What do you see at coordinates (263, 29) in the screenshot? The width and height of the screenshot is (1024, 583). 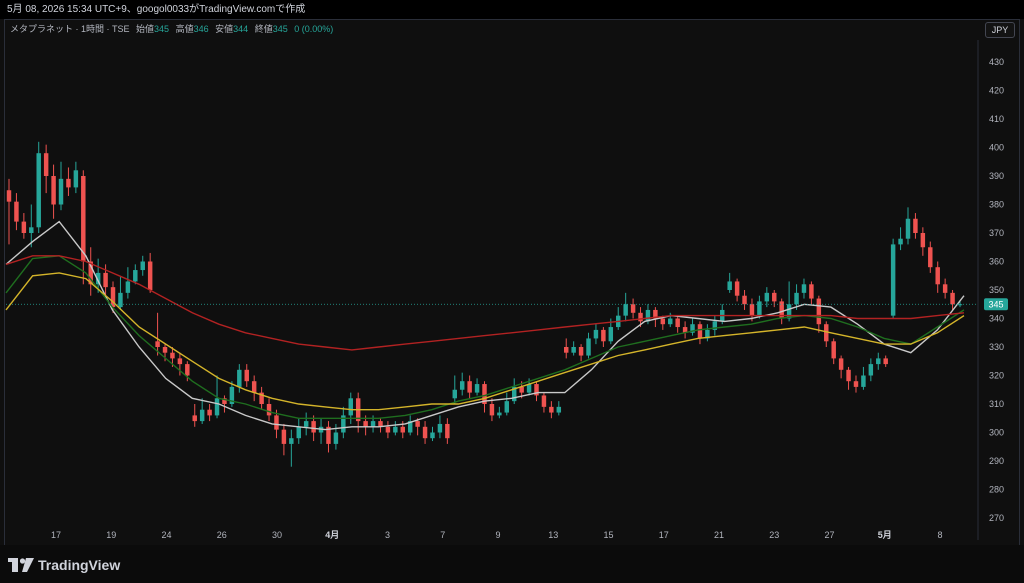 I see `close-label: 終値` at bounding box center [263, 29].